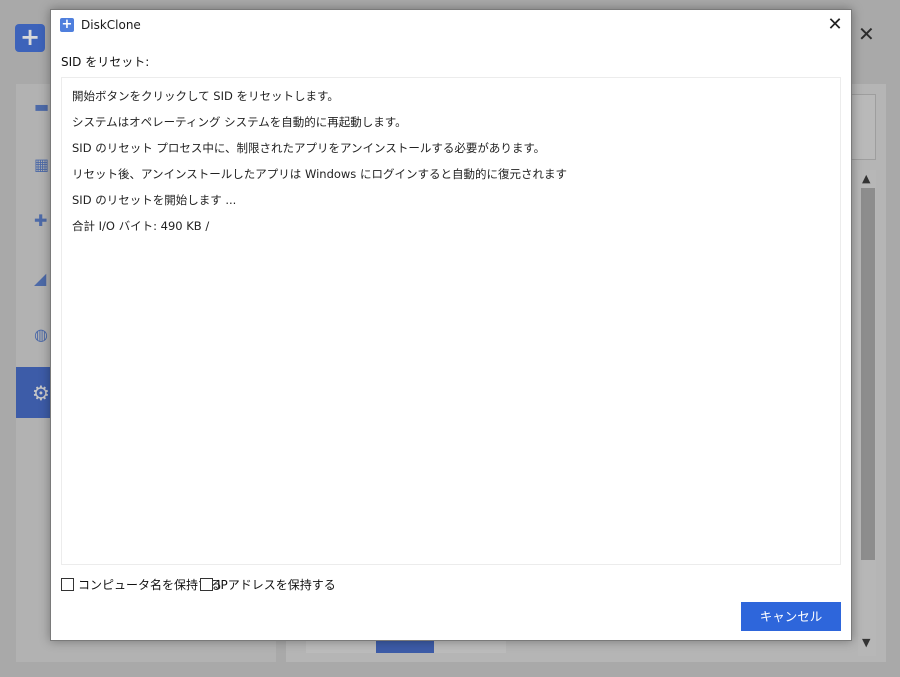  I want to click on dialog-titlebar: + DiskClone ✕, so click(451, 25).